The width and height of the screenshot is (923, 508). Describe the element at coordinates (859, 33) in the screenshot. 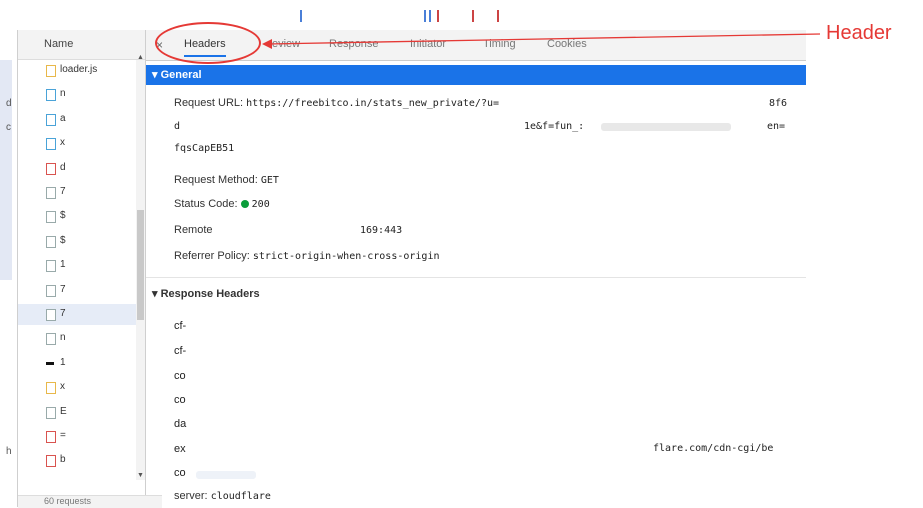

I see `annotation-label: Header` at that location.